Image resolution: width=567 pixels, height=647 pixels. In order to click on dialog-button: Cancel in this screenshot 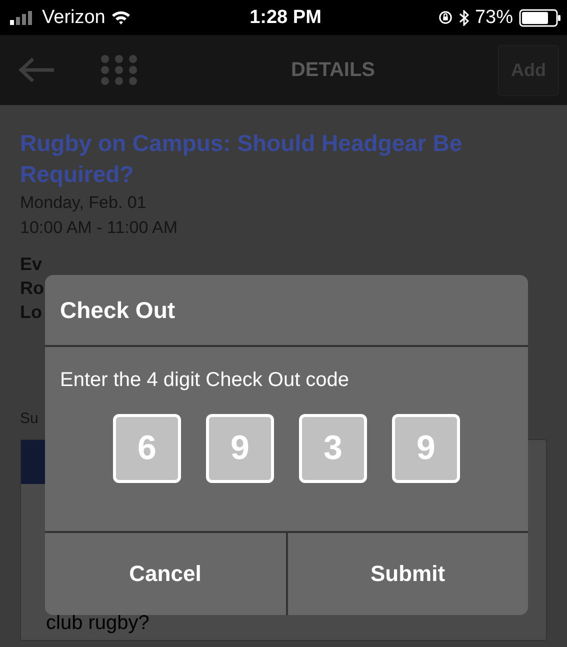, I will do `click(165, 574)`.